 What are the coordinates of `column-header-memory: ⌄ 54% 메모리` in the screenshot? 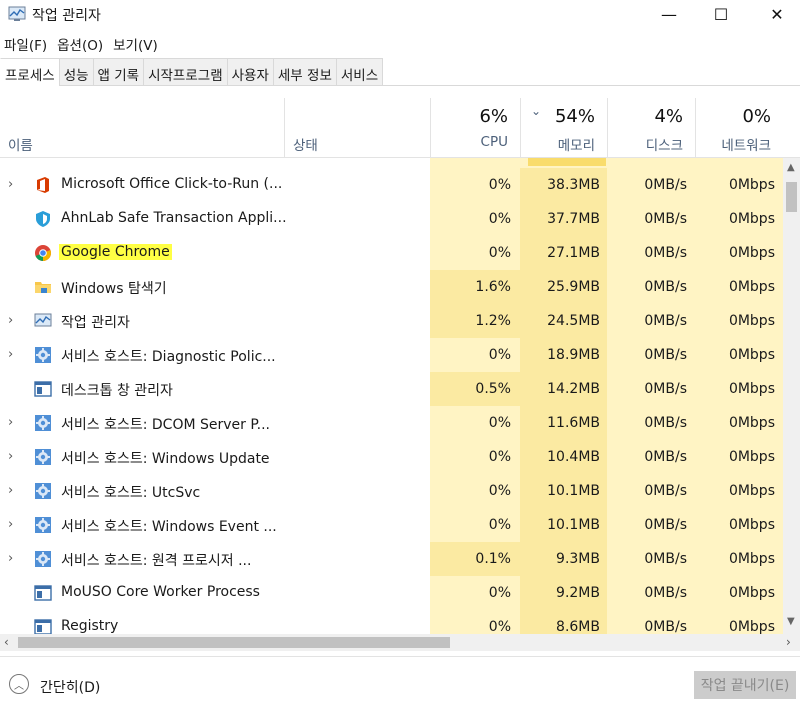 It's located at (563, 128).